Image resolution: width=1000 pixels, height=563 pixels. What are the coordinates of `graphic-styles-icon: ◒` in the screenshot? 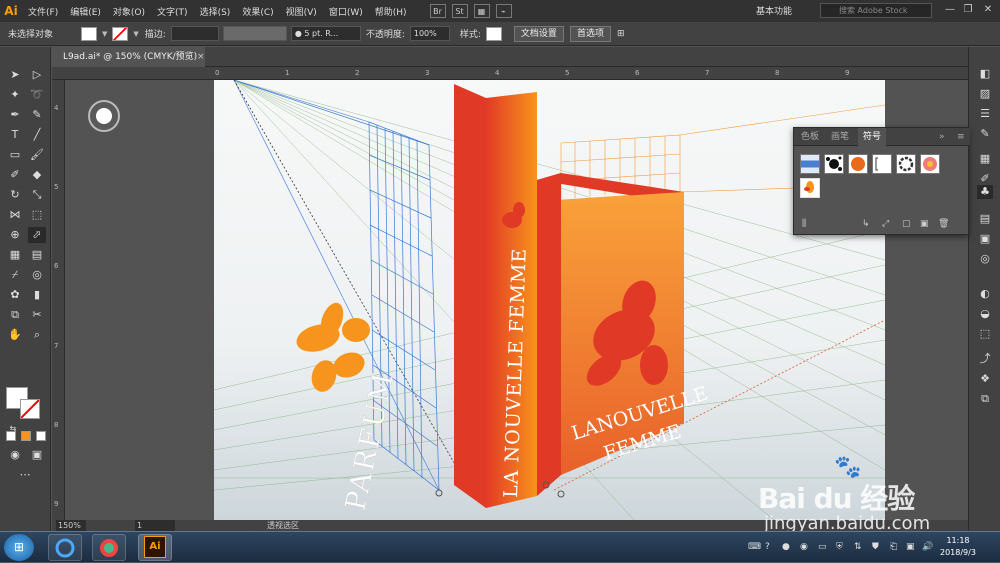 It's located at (985, 314).